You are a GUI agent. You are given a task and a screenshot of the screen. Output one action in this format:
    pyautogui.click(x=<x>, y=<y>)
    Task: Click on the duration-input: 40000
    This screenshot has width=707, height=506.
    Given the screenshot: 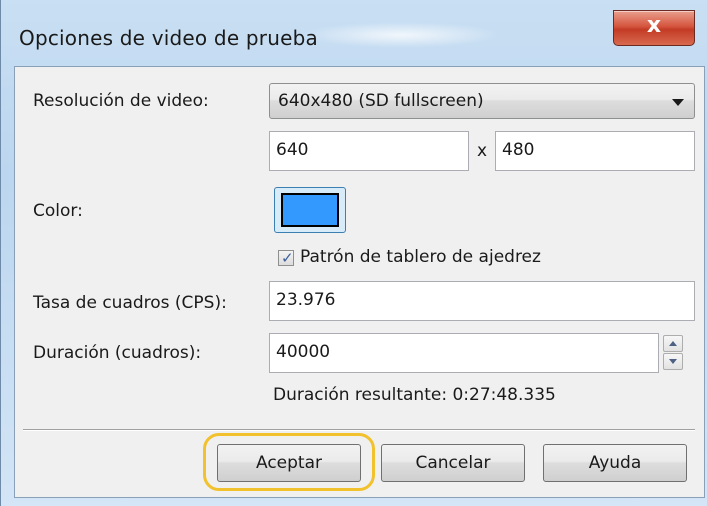 What is the action you would take?
    pyautogui.click(x=464, y=353)
    